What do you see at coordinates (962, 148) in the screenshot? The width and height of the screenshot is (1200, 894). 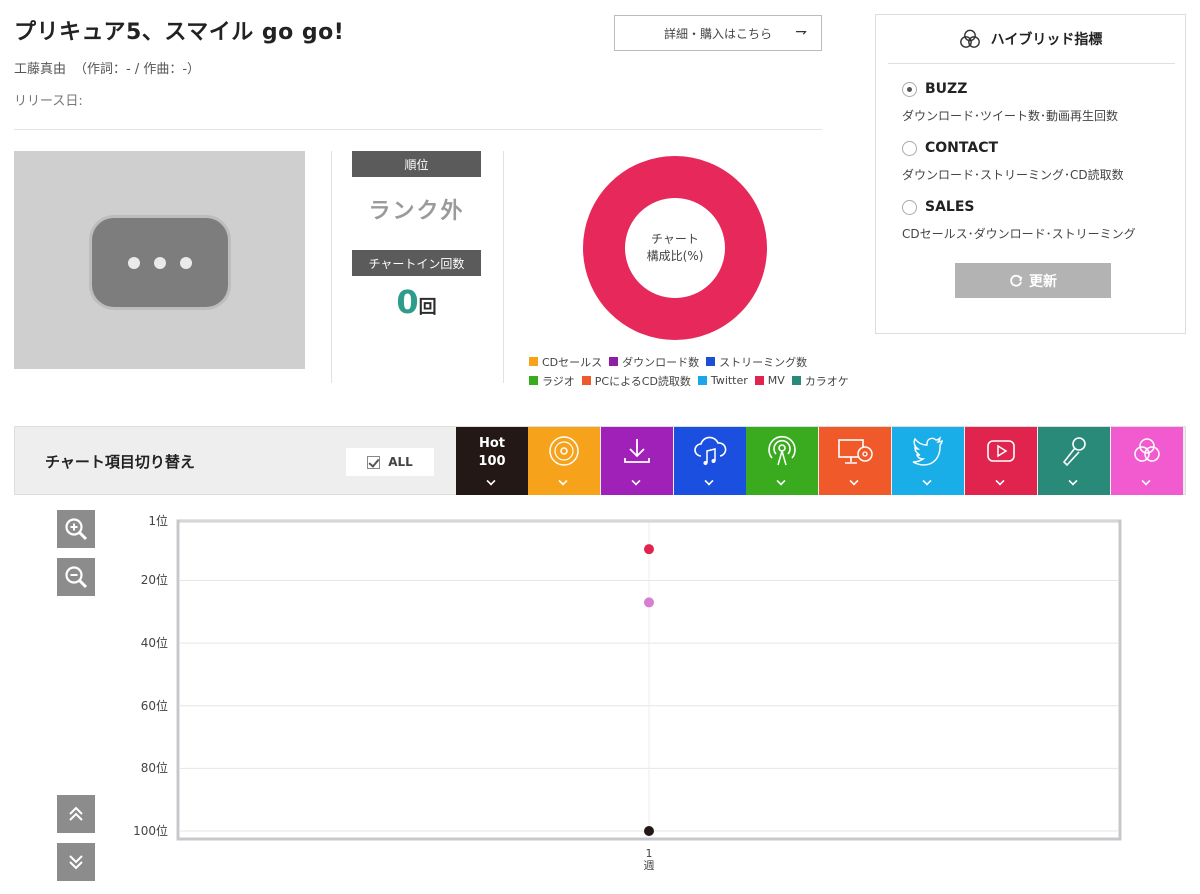 I see `radio-label-contact: CONTACT` at bounding box center [962, 148].